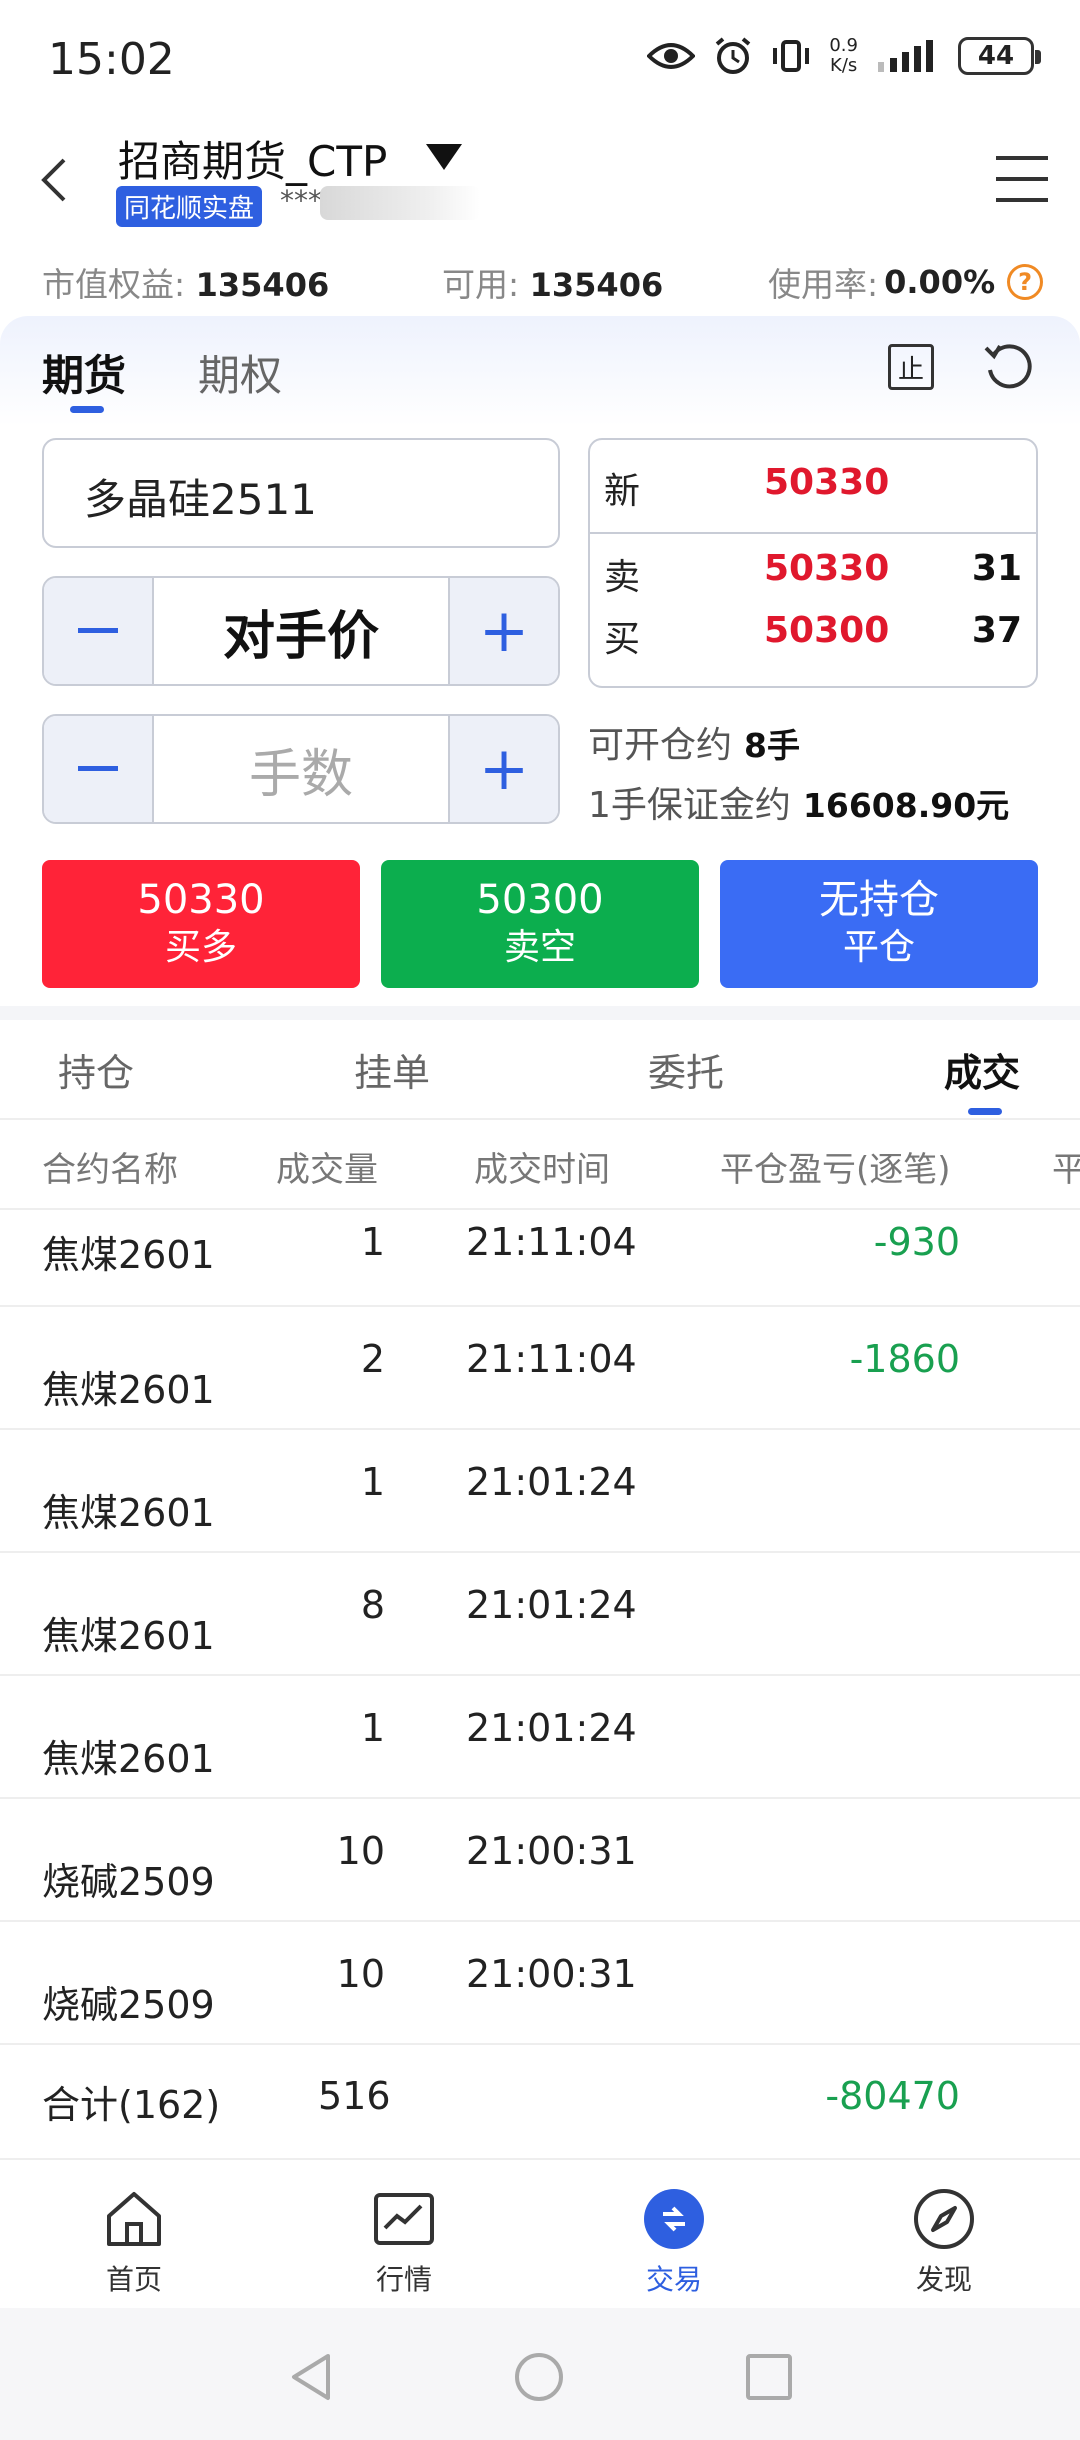 The height and width of the screenshot is (2440, 1080). I want to click on qty-minus-button, so click(99, 769).